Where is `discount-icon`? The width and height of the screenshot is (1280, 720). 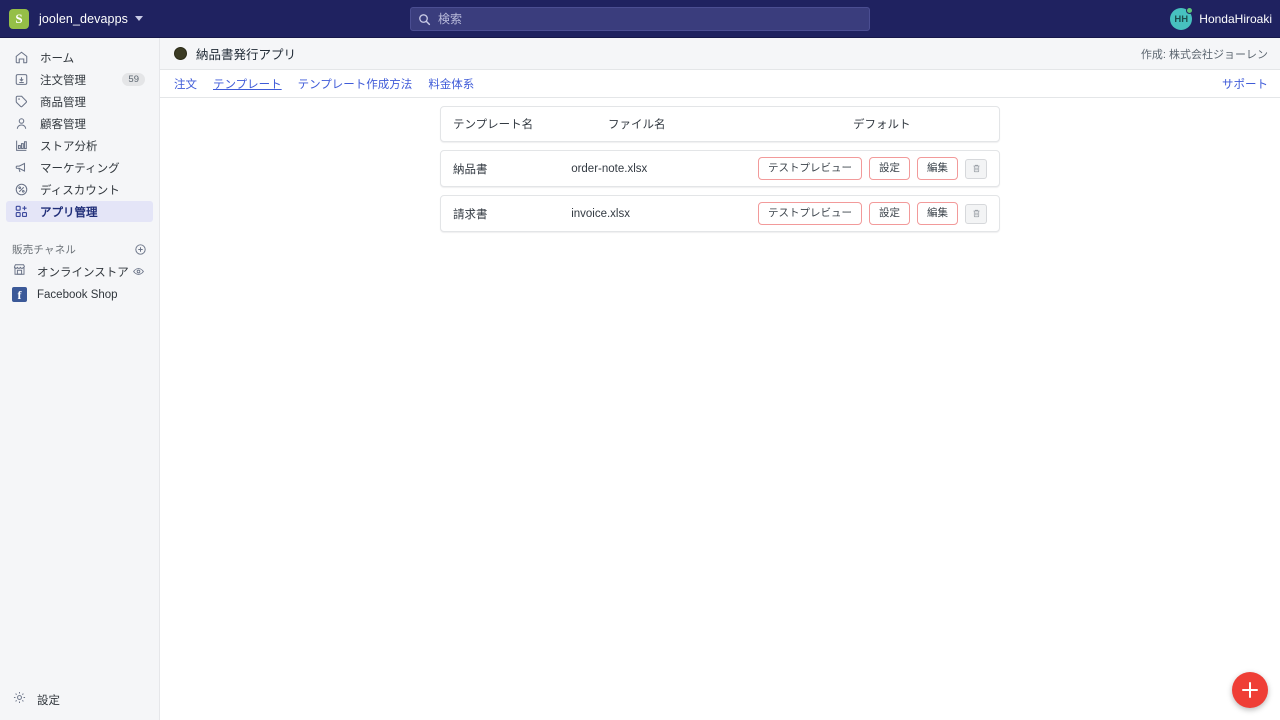
discount-icon is located at coordinates (21, 190).